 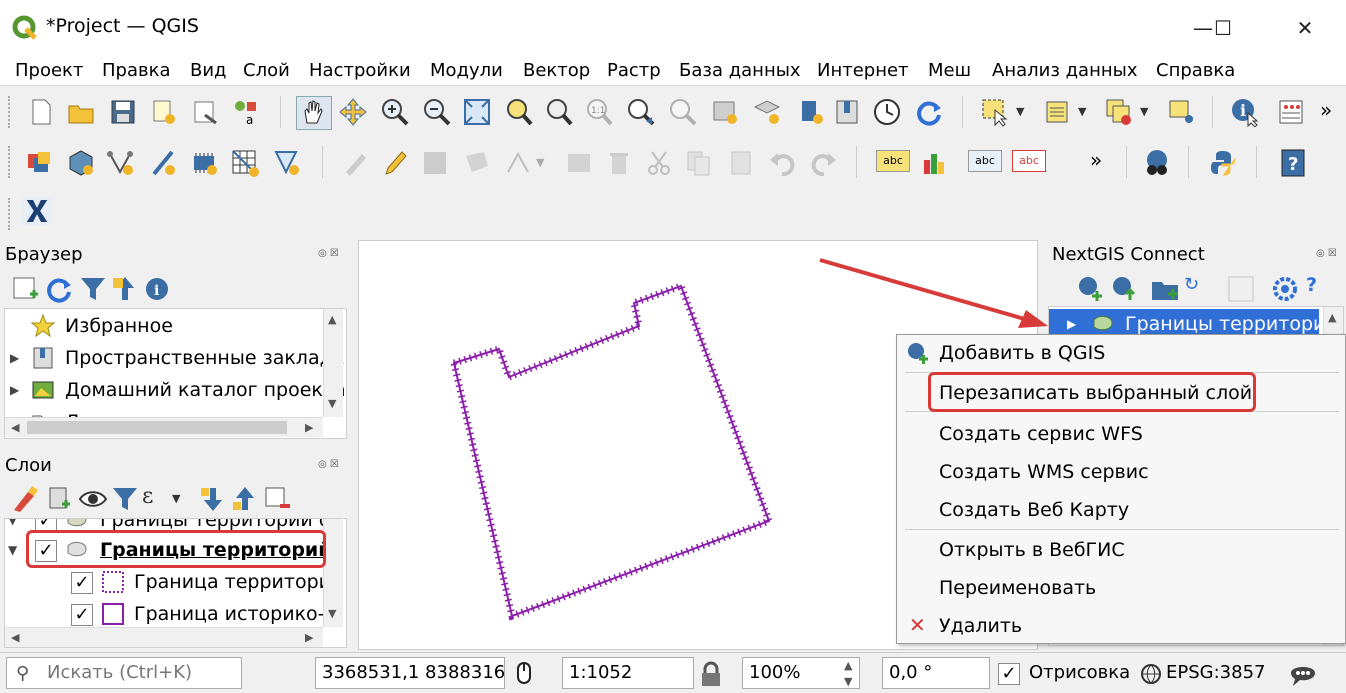 I want to click on spin-down-icon: ▼, so click(x=848, y=681).